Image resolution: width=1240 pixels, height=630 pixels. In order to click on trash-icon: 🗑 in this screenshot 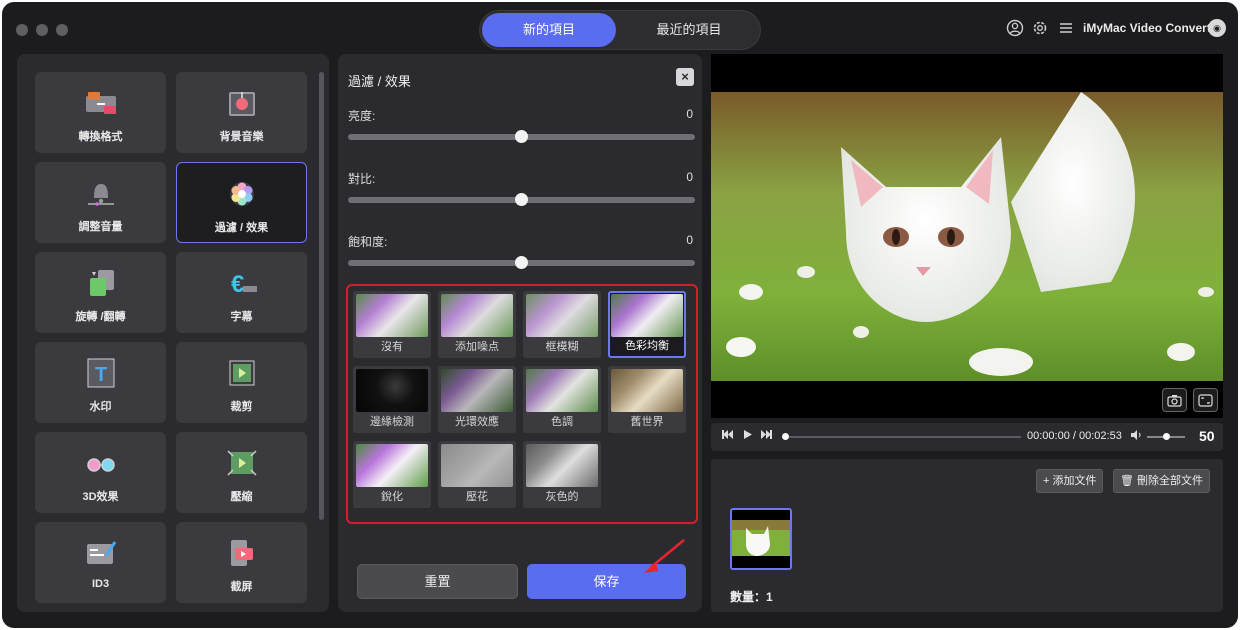, I will do `click(1129, 481)`.